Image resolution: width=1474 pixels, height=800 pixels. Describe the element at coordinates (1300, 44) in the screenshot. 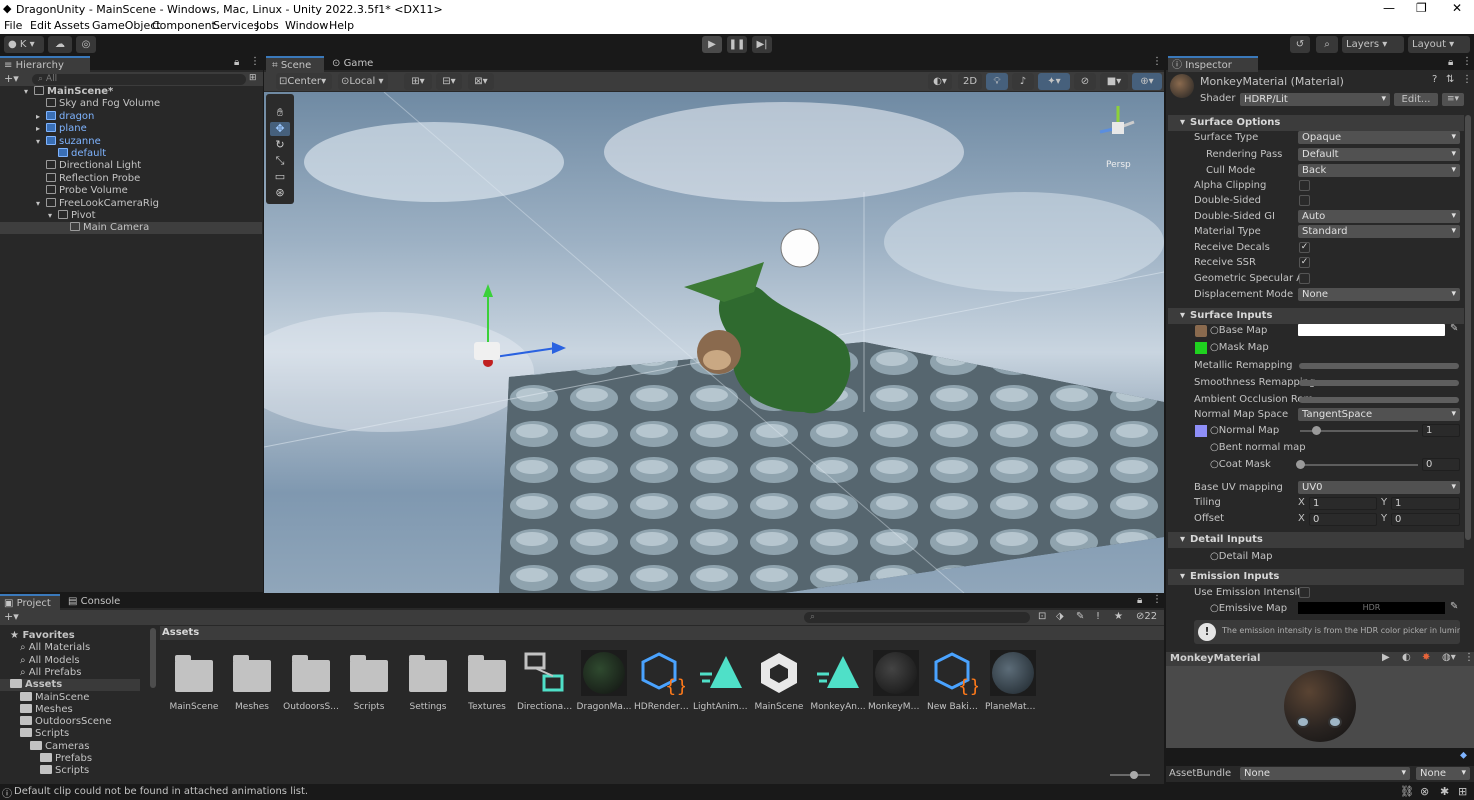

I see `history-icon: ↺` at that location.